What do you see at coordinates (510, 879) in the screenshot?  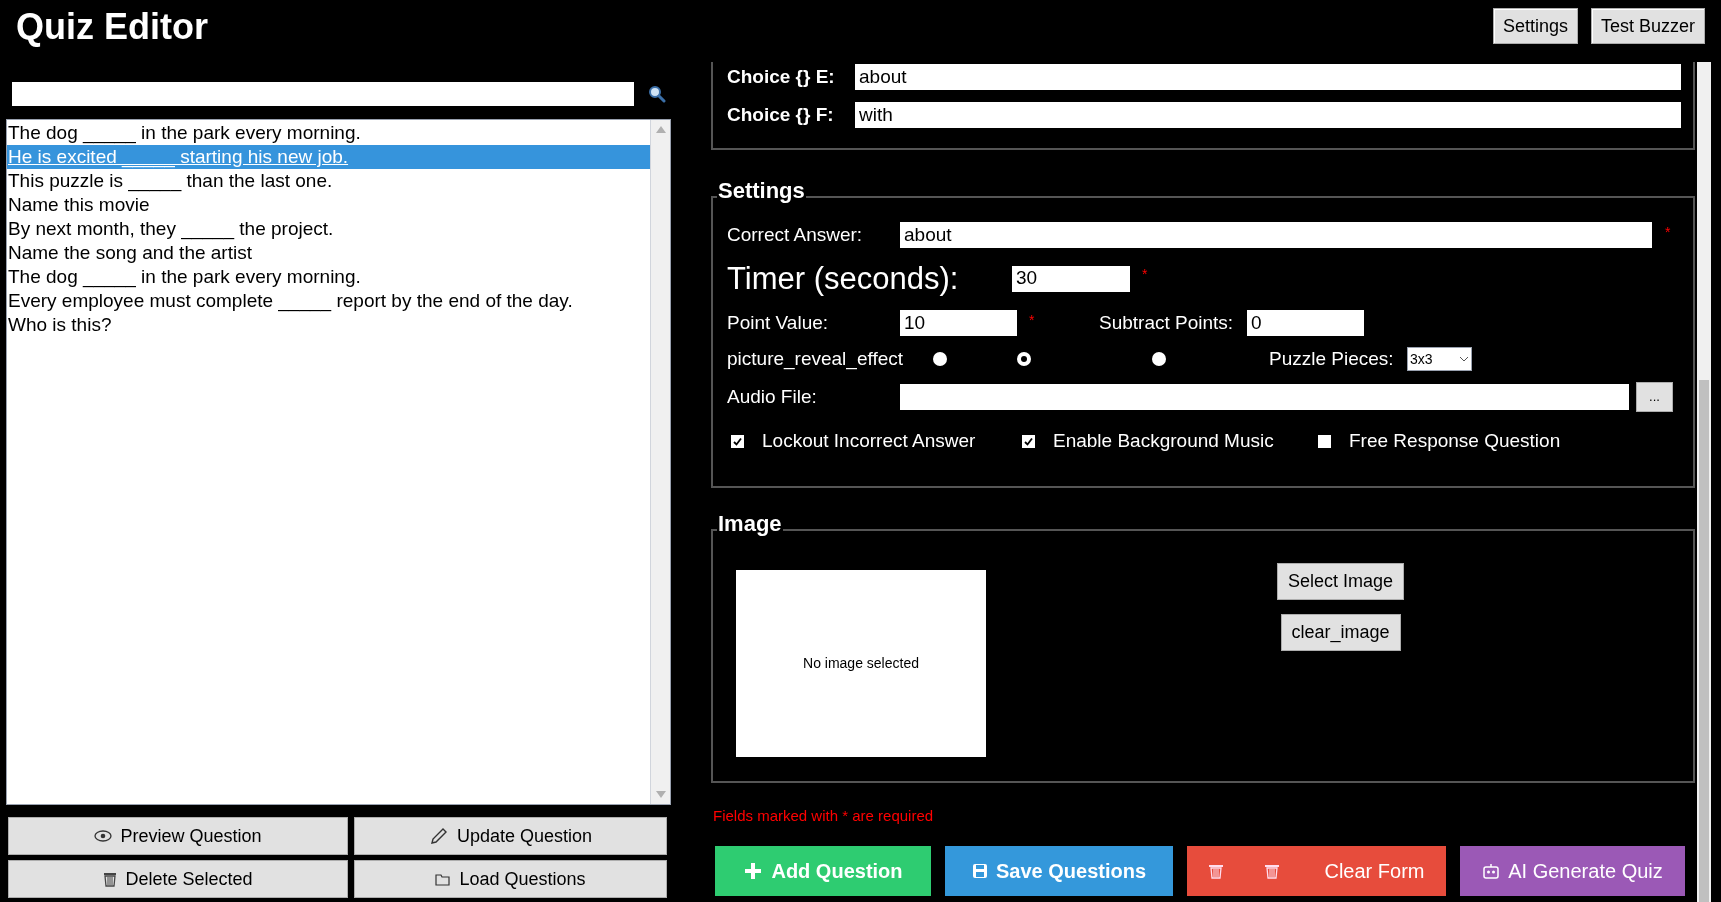 I see `list-button: Load Questions` at bounding box center [510, 879].